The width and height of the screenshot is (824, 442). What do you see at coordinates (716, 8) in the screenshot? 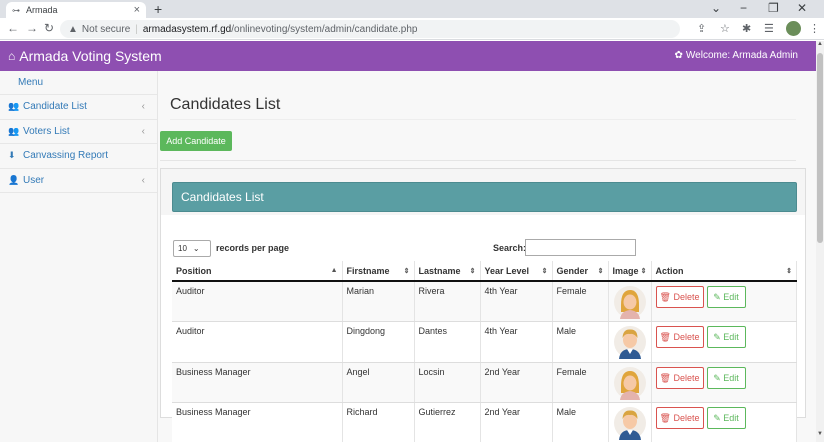
I see `tab-search-icon: ⌄` at bounding box center [716, 8].